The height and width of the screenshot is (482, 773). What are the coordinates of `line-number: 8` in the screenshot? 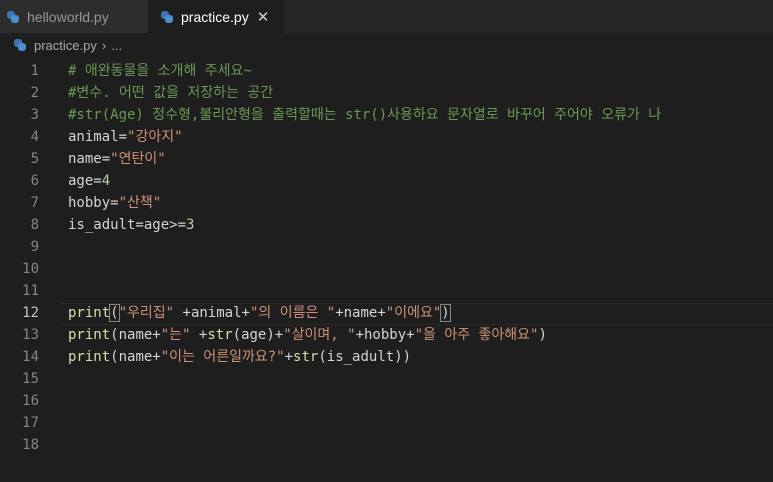 It's located at (34, 225).